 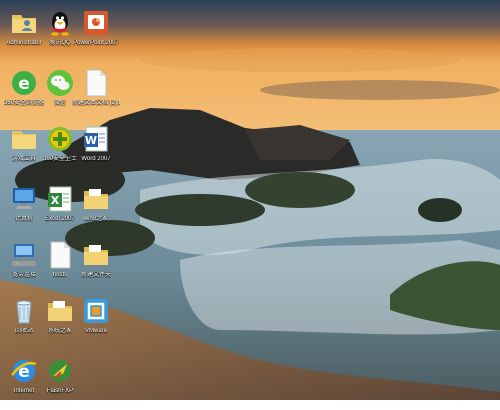 I want to click on desktop-icon-flashfxp: FlashFXP, so click(x=60, y=383).